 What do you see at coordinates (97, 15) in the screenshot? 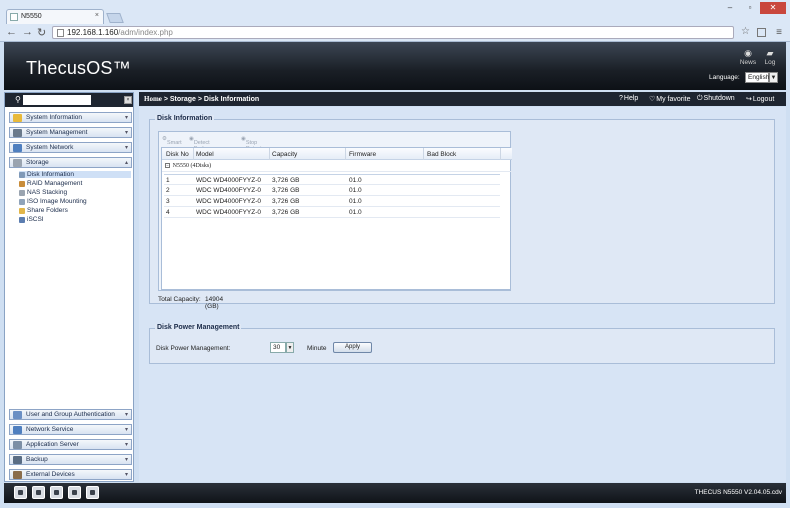
I see `tab-close-icon: ×` at bounding box center [97, 15].